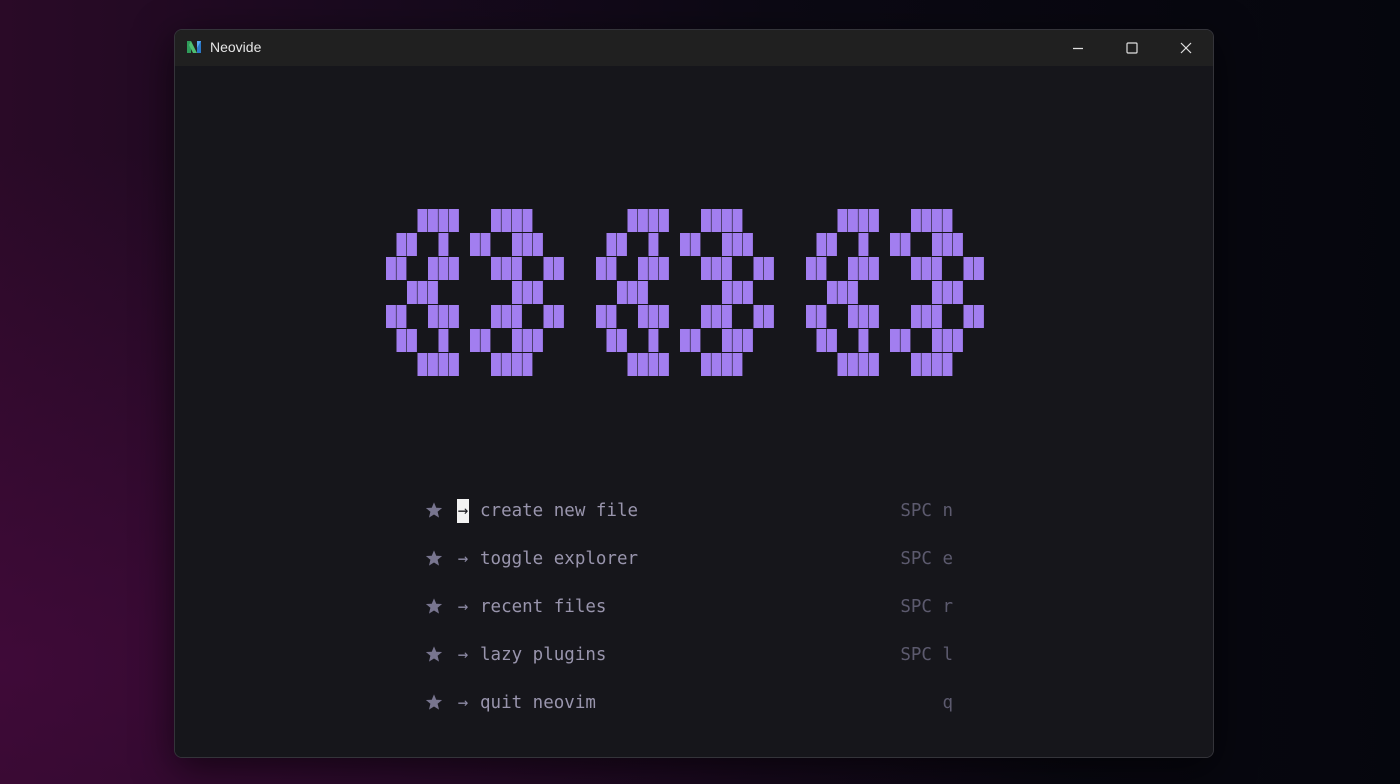 This screenshot has height=784, width=1400. What do you see at coordinates (694, 48) in the screenshot?
I see `title-bar: Neovide` at bounding box center [694, 48].